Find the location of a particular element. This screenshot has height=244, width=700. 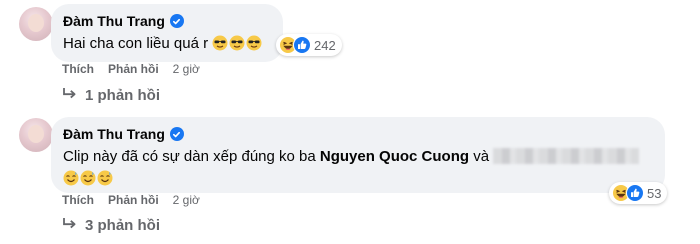

comment-text: và is located at coordinates (479, 156).